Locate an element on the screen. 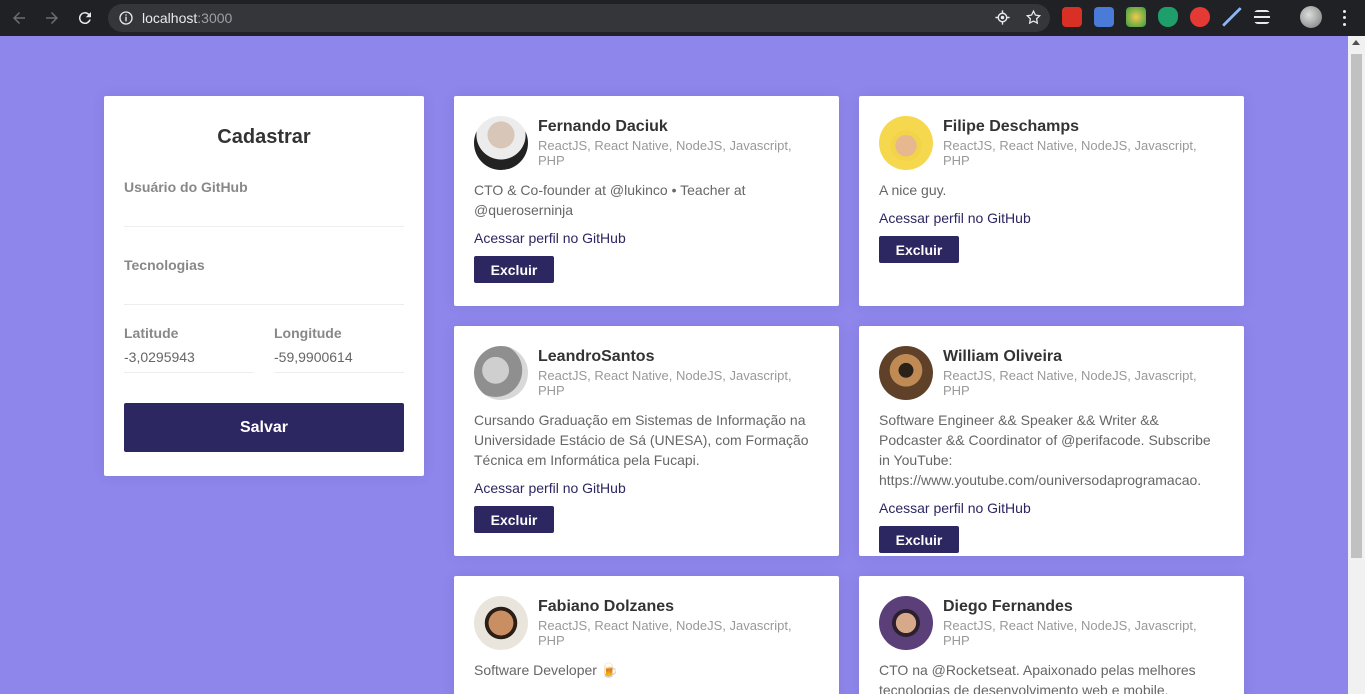 The image size is (1365, 694). github-field: Usuário do GitHub is located at coordinates (264, 203).